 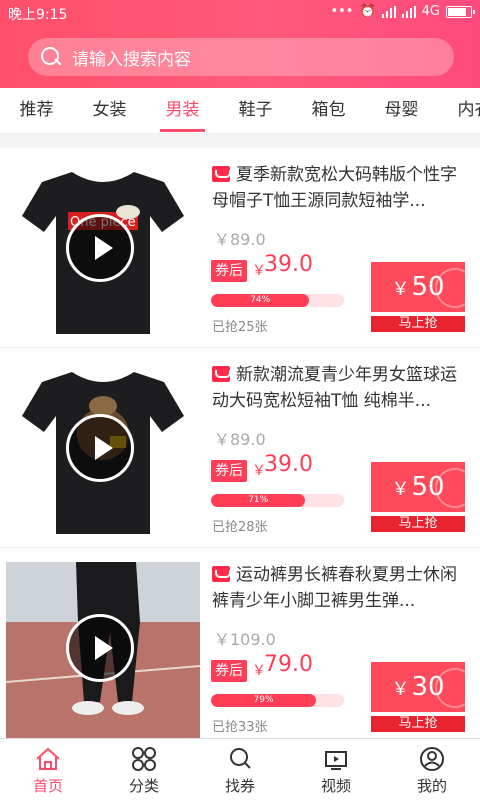 What do you see at coordinates (240, 327) in the screenshot?
I see `sold-count: 已抢25张` at bounding box center [240, 327].